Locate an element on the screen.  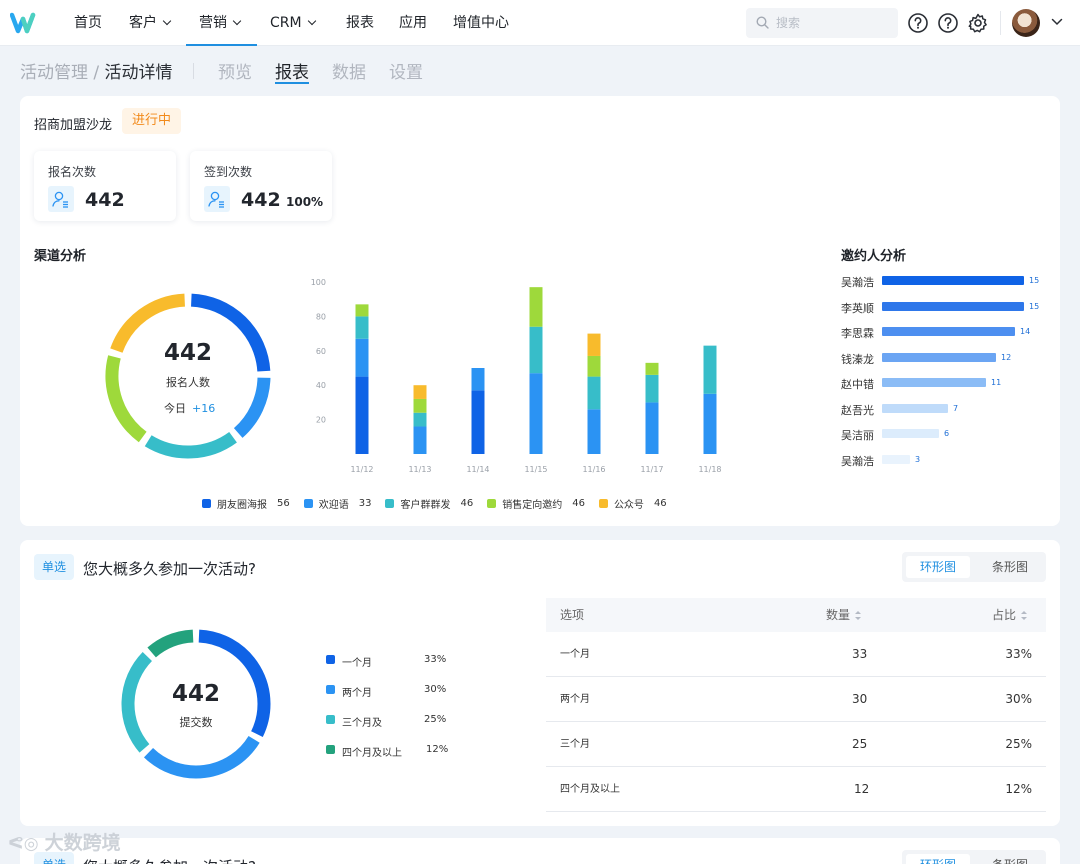
nav-item-home: 首页 is located at coordinates (88, 23).